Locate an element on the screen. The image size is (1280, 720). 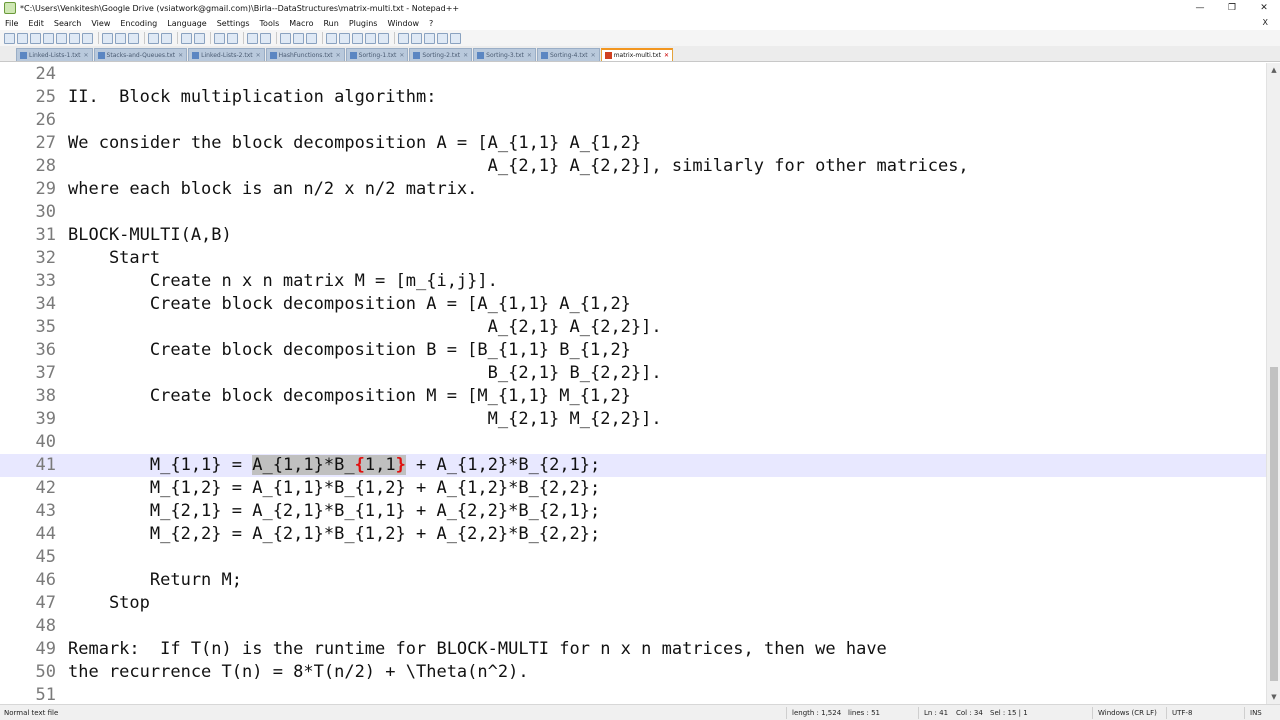
tab-sorting-1: Sorting-1.txt ✕ is located at coordinates (377, 54).